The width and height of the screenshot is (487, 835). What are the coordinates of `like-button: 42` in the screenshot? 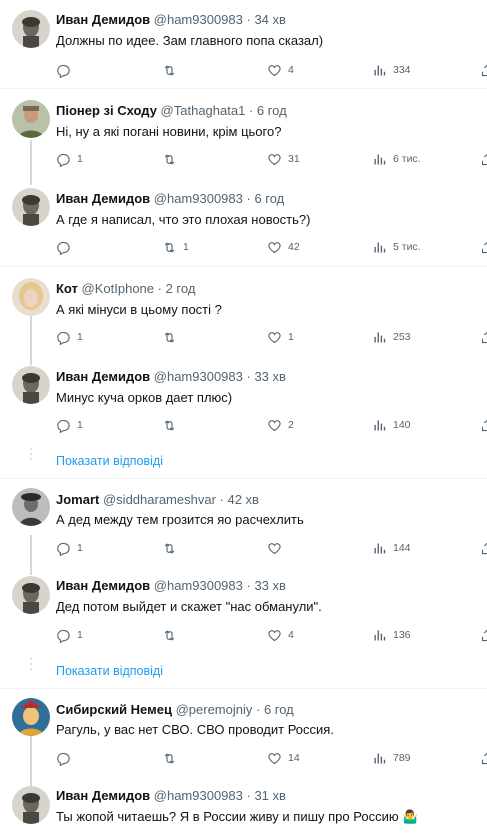 It's located at (283, 247).